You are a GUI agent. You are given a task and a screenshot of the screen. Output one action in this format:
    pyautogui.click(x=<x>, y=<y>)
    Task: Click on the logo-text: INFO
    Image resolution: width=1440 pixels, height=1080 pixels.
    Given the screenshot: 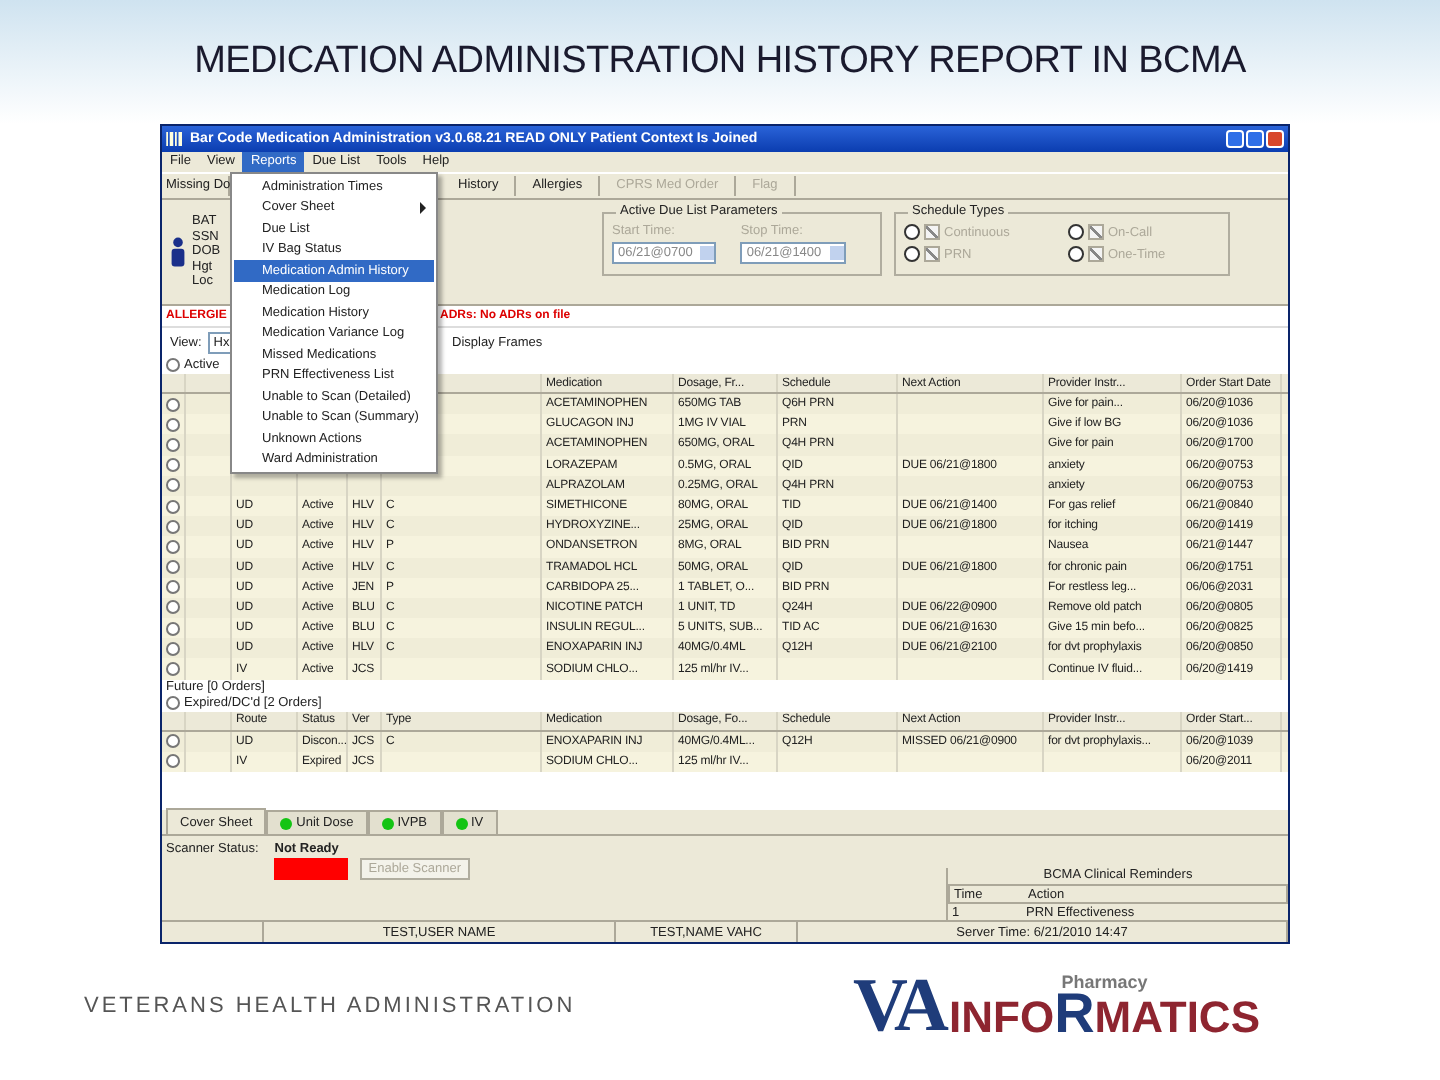 What is the action you would take?
    pyautogui.click(x=1002, y=1018)
    